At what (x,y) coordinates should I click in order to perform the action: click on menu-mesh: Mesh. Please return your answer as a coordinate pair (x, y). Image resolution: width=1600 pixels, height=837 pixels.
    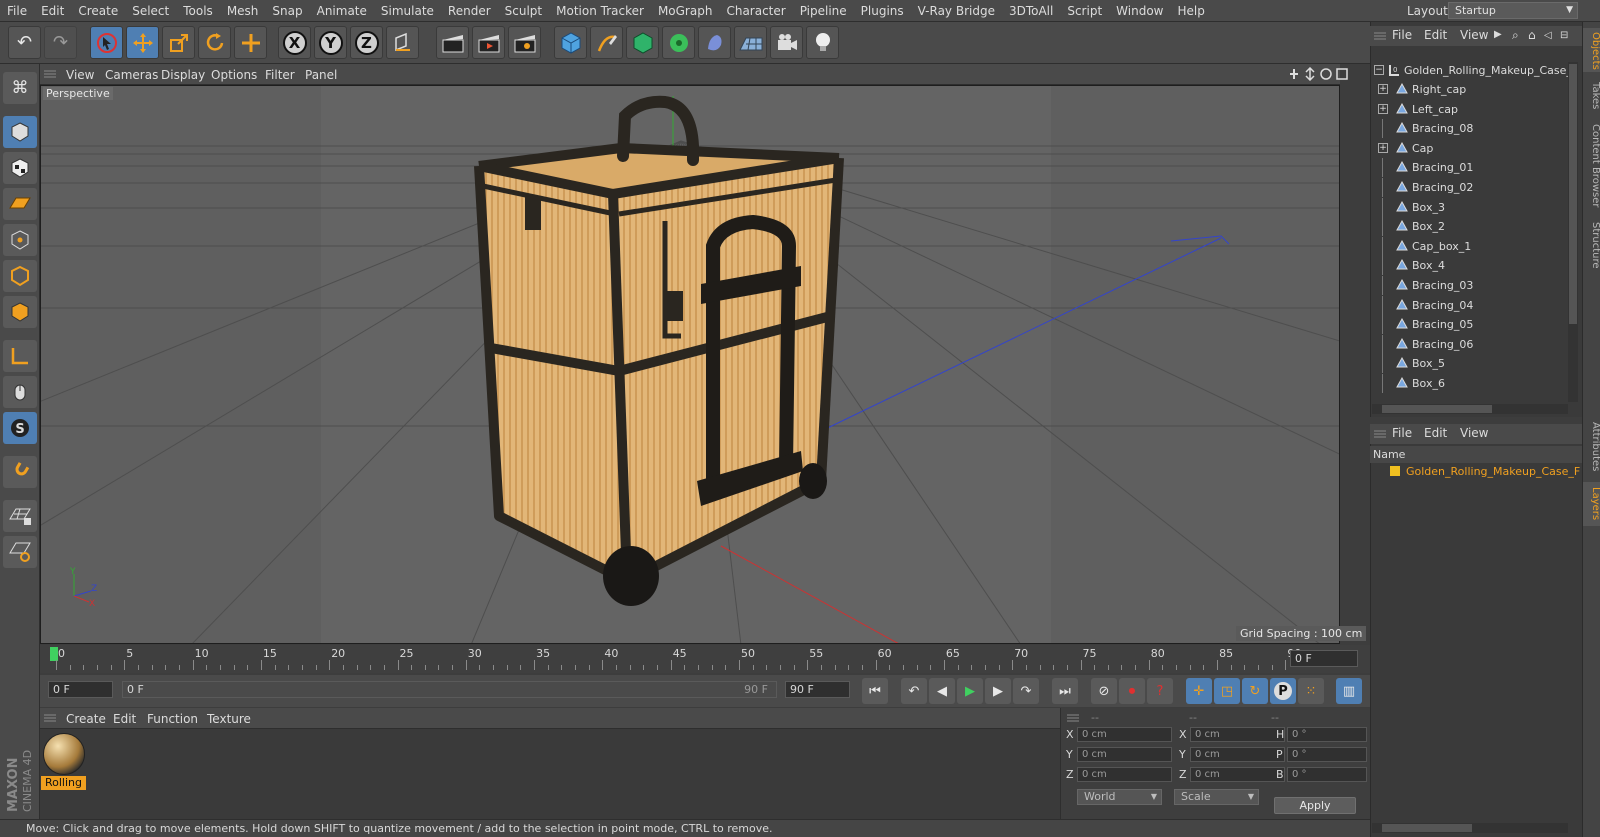
    Looking at the image, I should click on (243, 11).